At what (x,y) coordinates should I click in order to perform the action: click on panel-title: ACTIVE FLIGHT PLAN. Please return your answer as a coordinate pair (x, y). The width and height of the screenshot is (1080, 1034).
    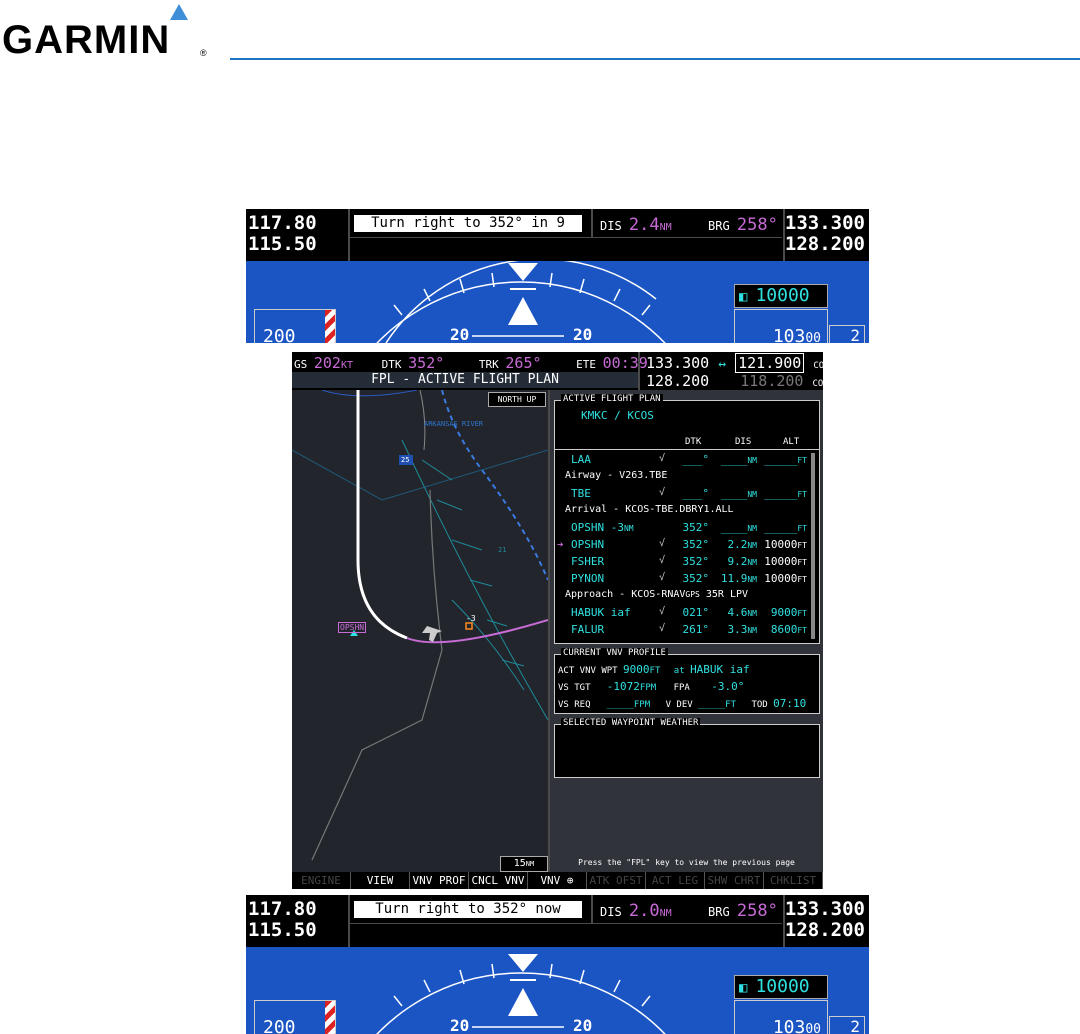
    Looking at the image, I should click on (612, 399).